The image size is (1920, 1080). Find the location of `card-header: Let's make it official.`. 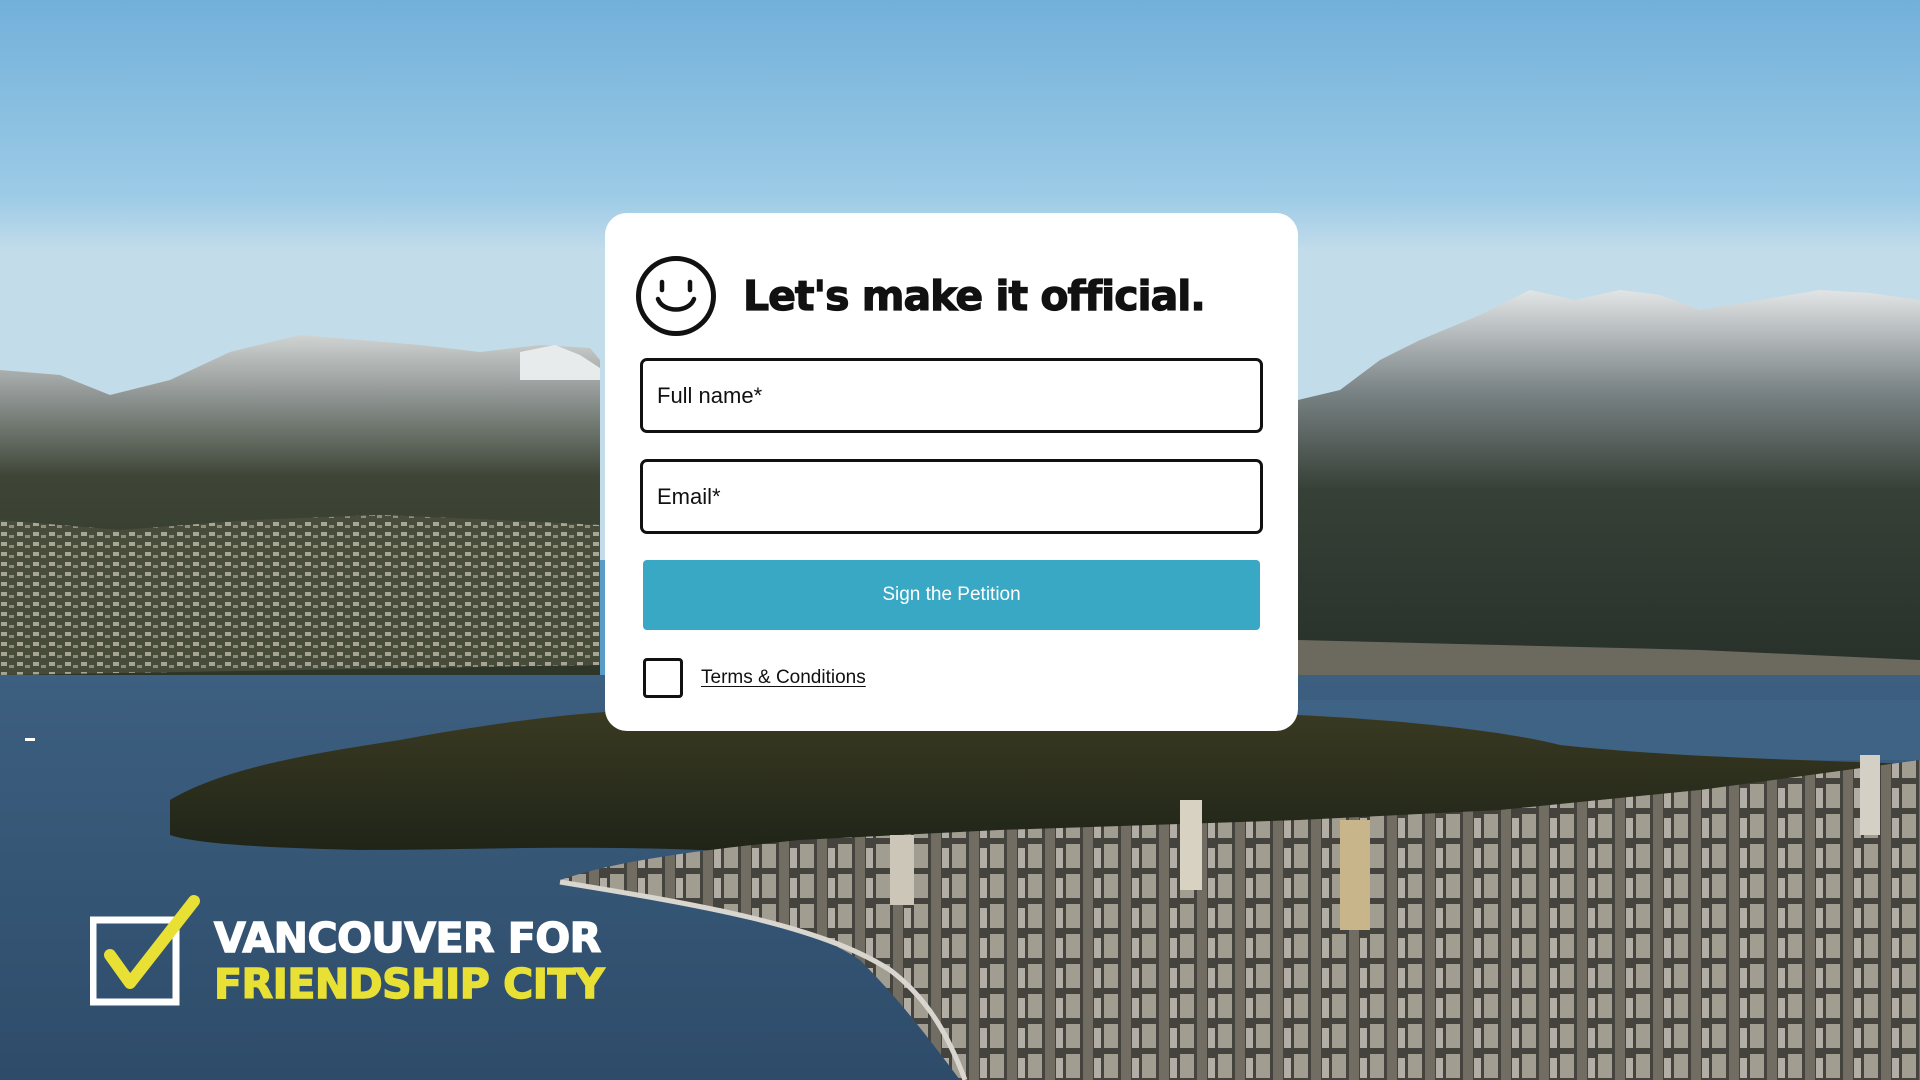

card-header: Let's make it official. is located at coordinates (920, 296).